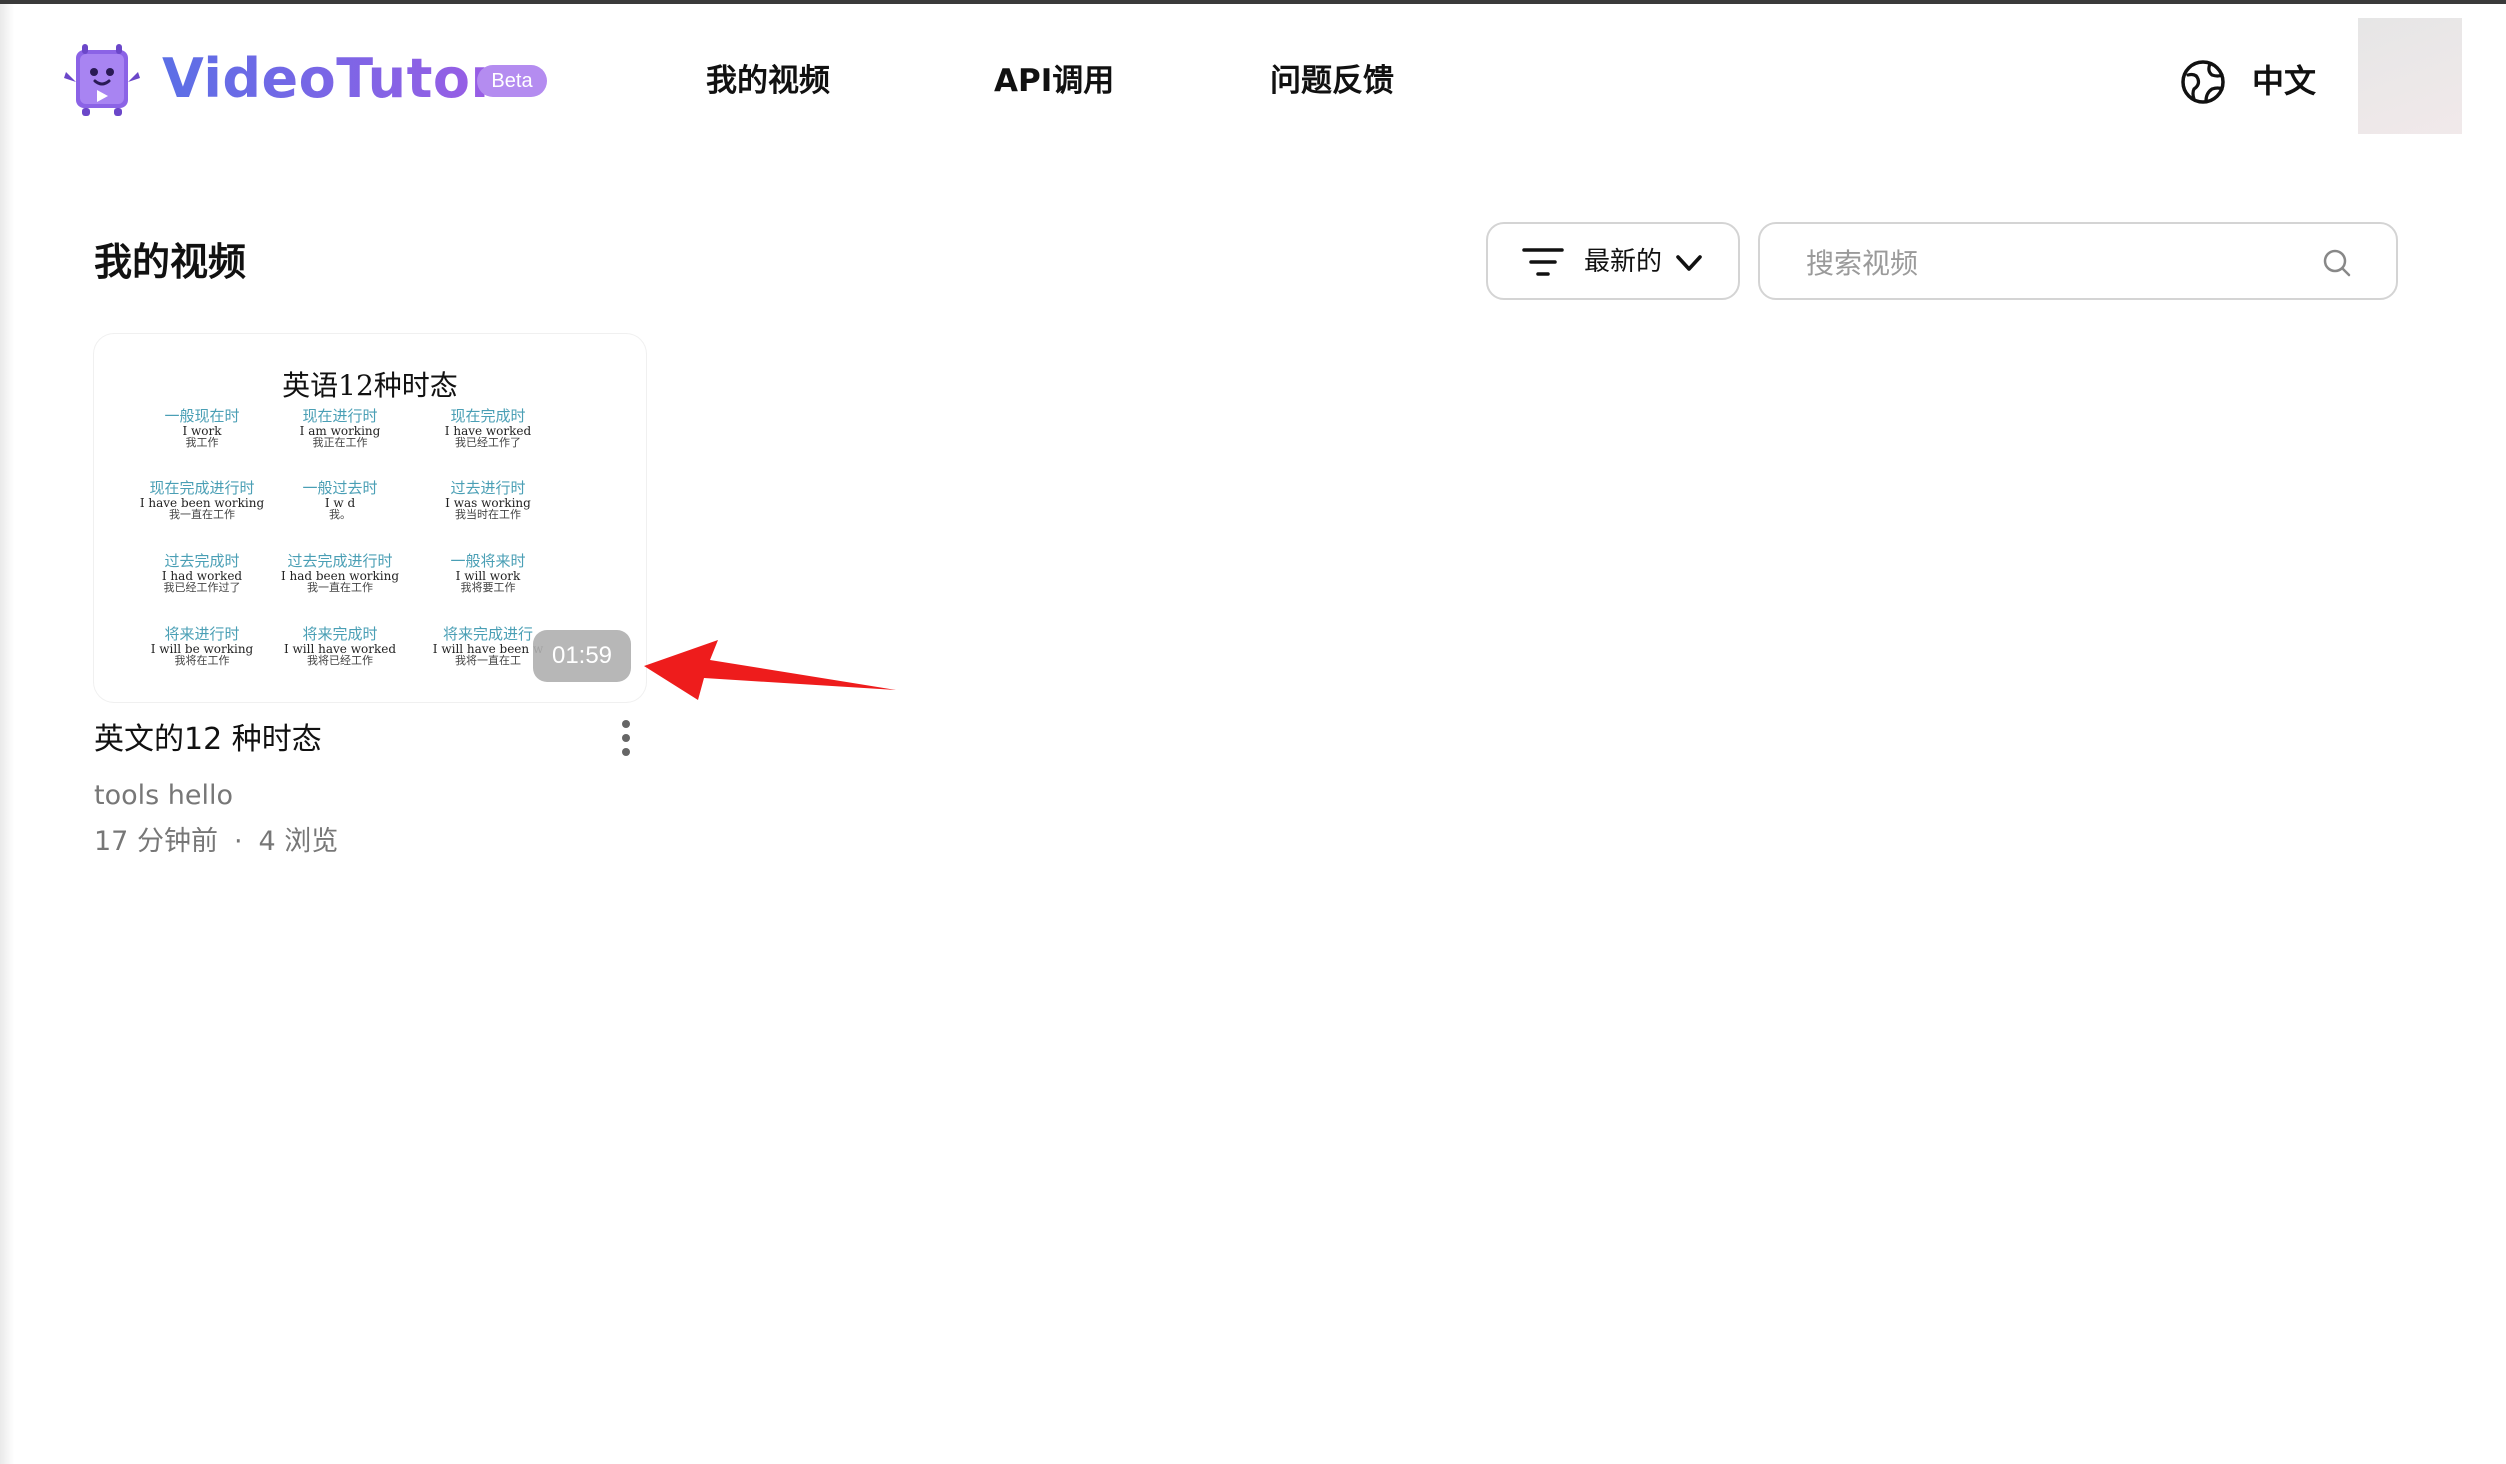 Image resolution: width=2506 pixels, height=1464 pixels. I want to click on nav-feedback: 问题反馈, so click(1332, 81).